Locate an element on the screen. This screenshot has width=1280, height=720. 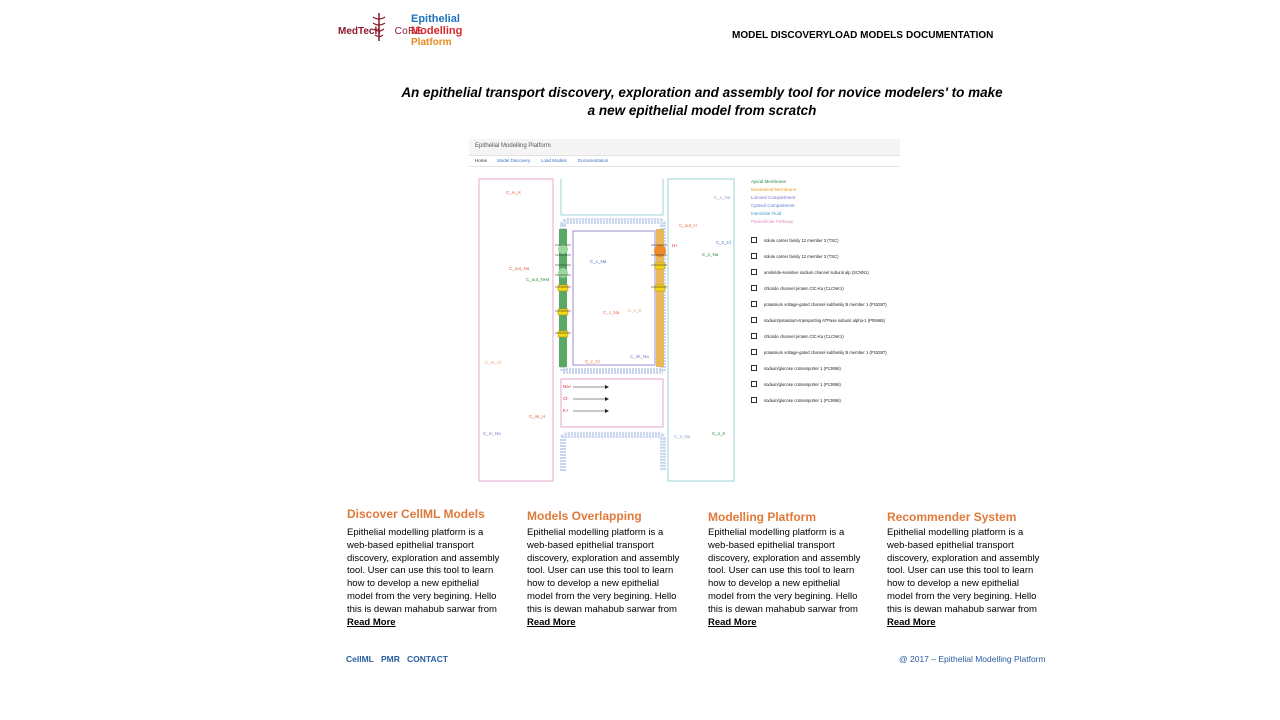
label-h-plus: H+ is located at coordinates (675, 245).